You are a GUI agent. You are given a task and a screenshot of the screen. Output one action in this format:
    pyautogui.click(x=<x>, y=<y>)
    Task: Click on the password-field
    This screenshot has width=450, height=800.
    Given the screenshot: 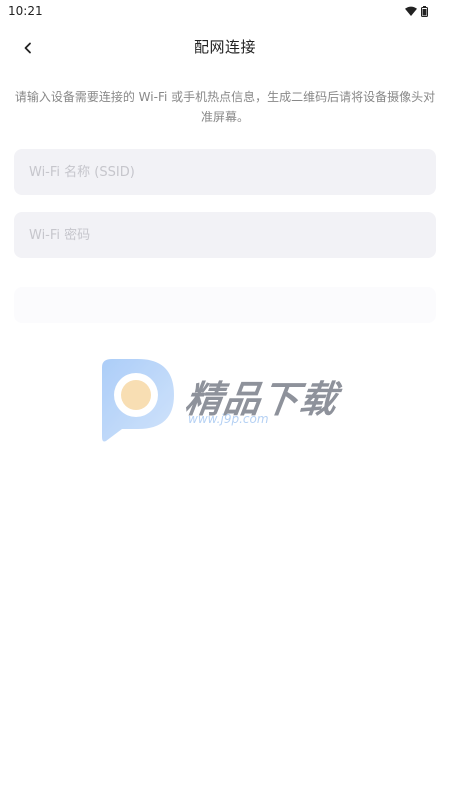 What is the action you would take?
    pyautogui.click(x=225, y=235)
    